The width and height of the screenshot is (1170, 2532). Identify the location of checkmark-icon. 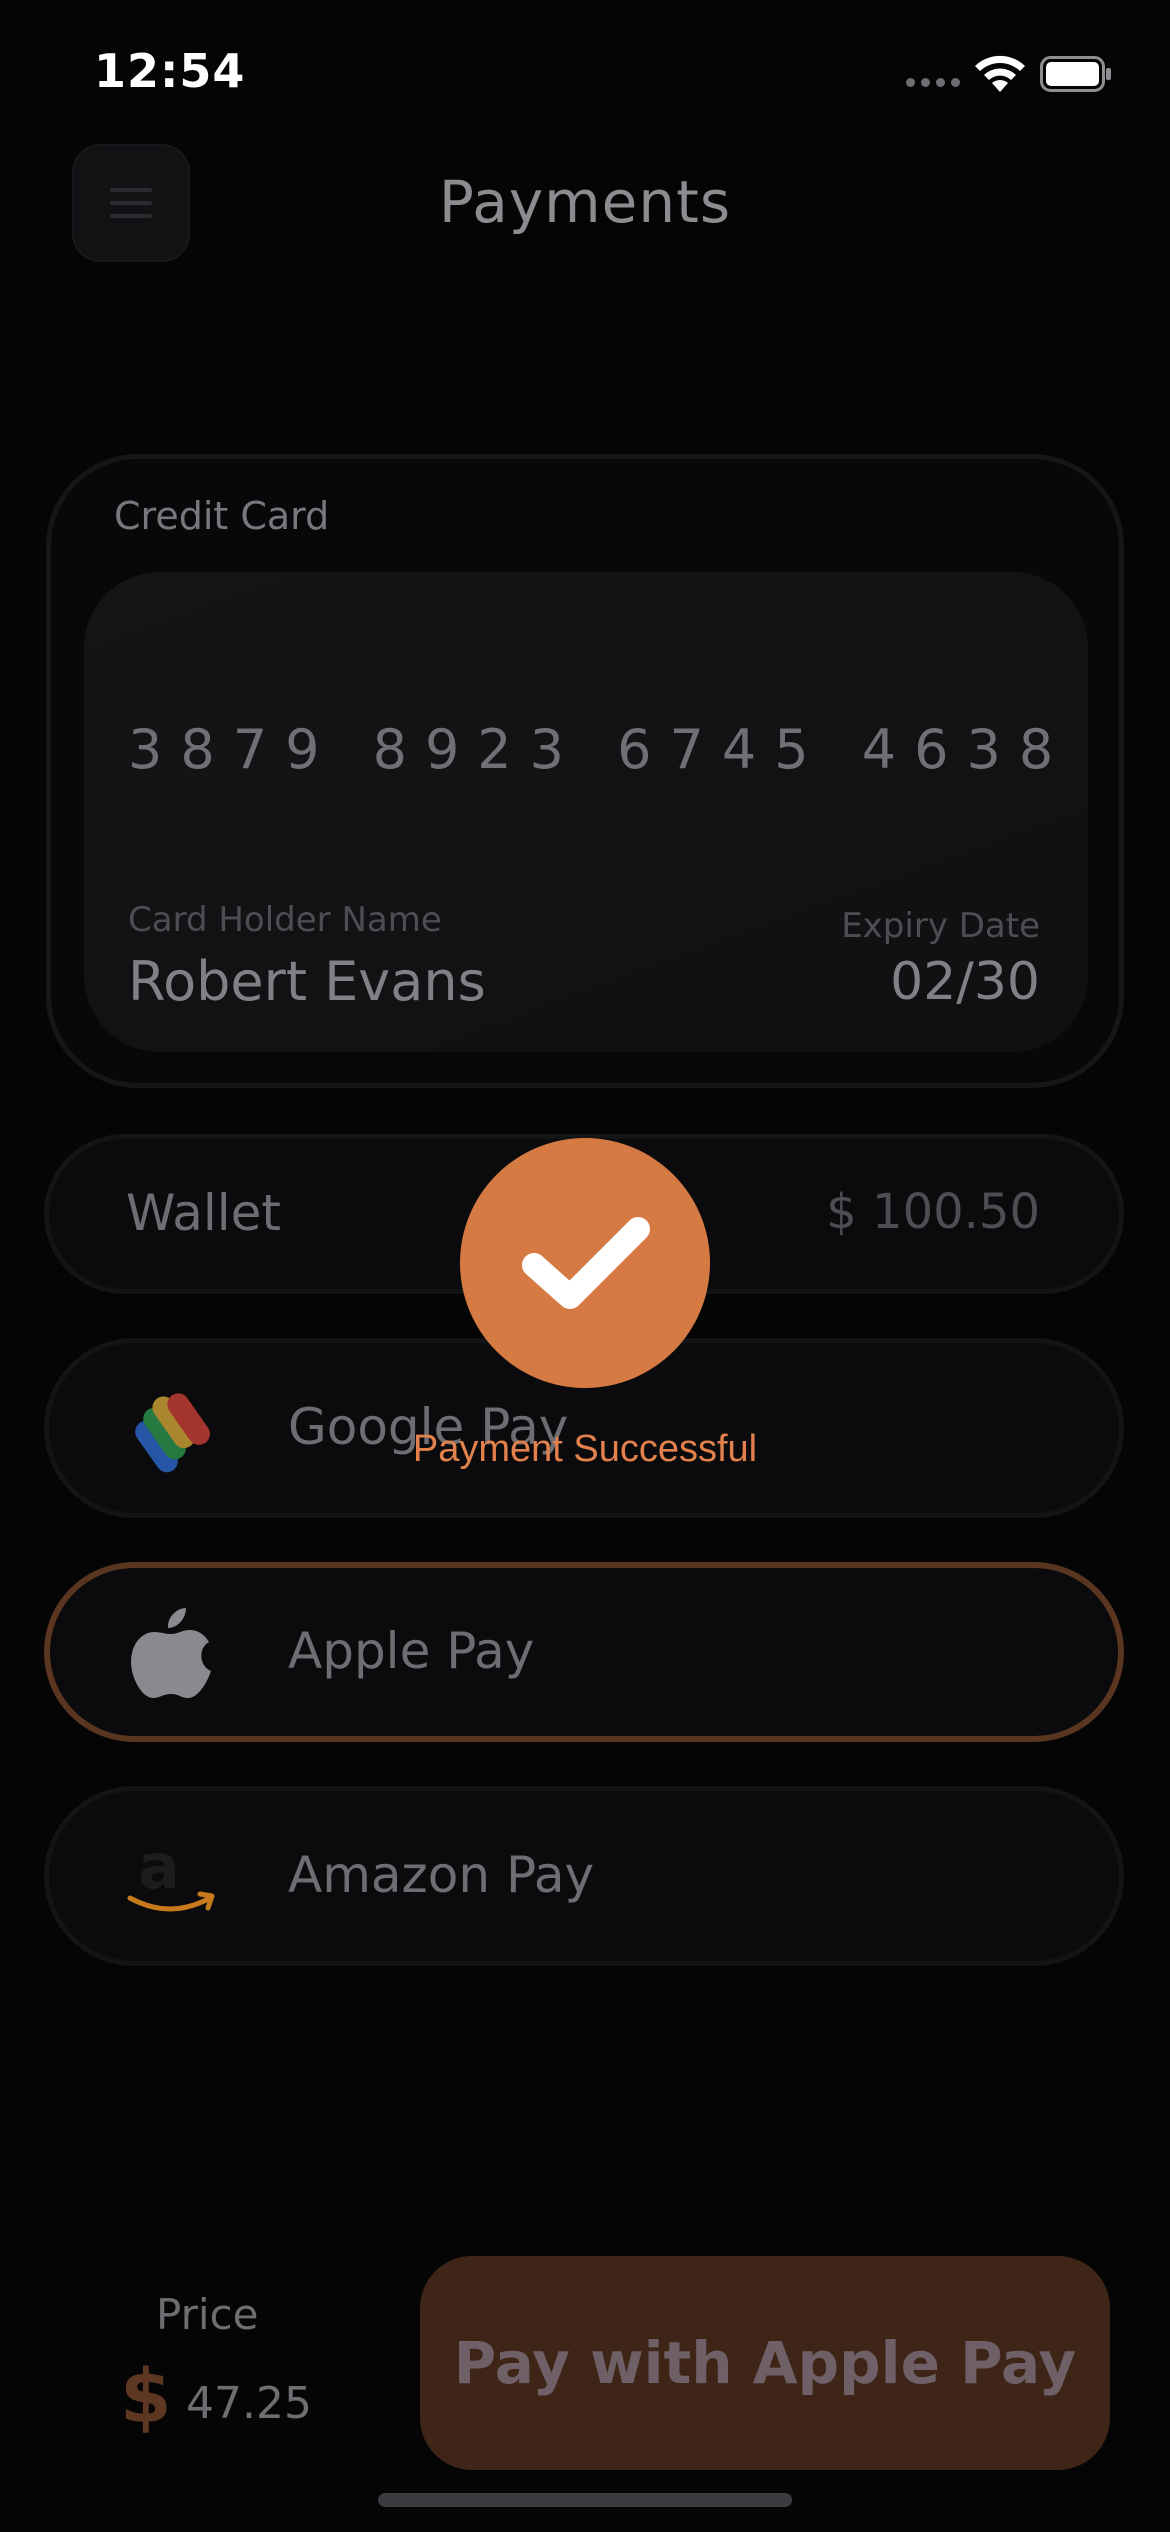
(586, 1263).